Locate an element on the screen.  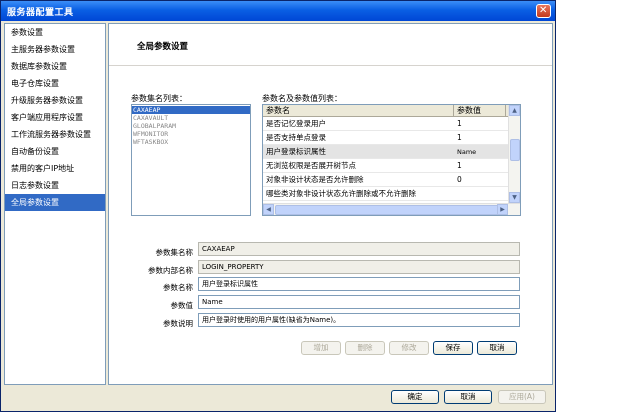
table-row: 对象非设计状态是否允许删除 0 is located at coordinates (391, 180).